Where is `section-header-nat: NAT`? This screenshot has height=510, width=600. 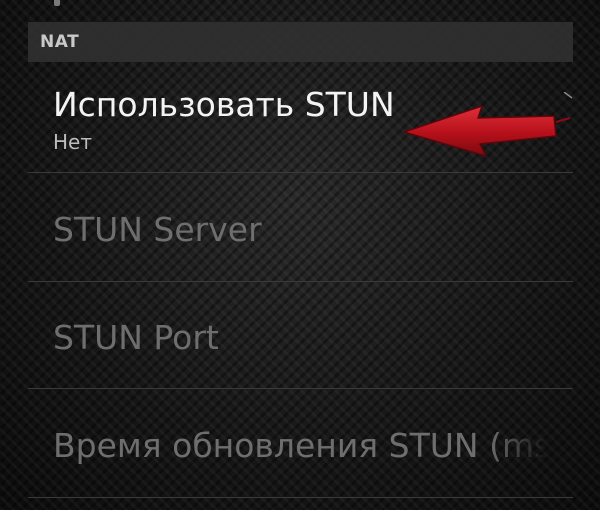 section-header-nat: NAT is located at coordinates (300, 42).